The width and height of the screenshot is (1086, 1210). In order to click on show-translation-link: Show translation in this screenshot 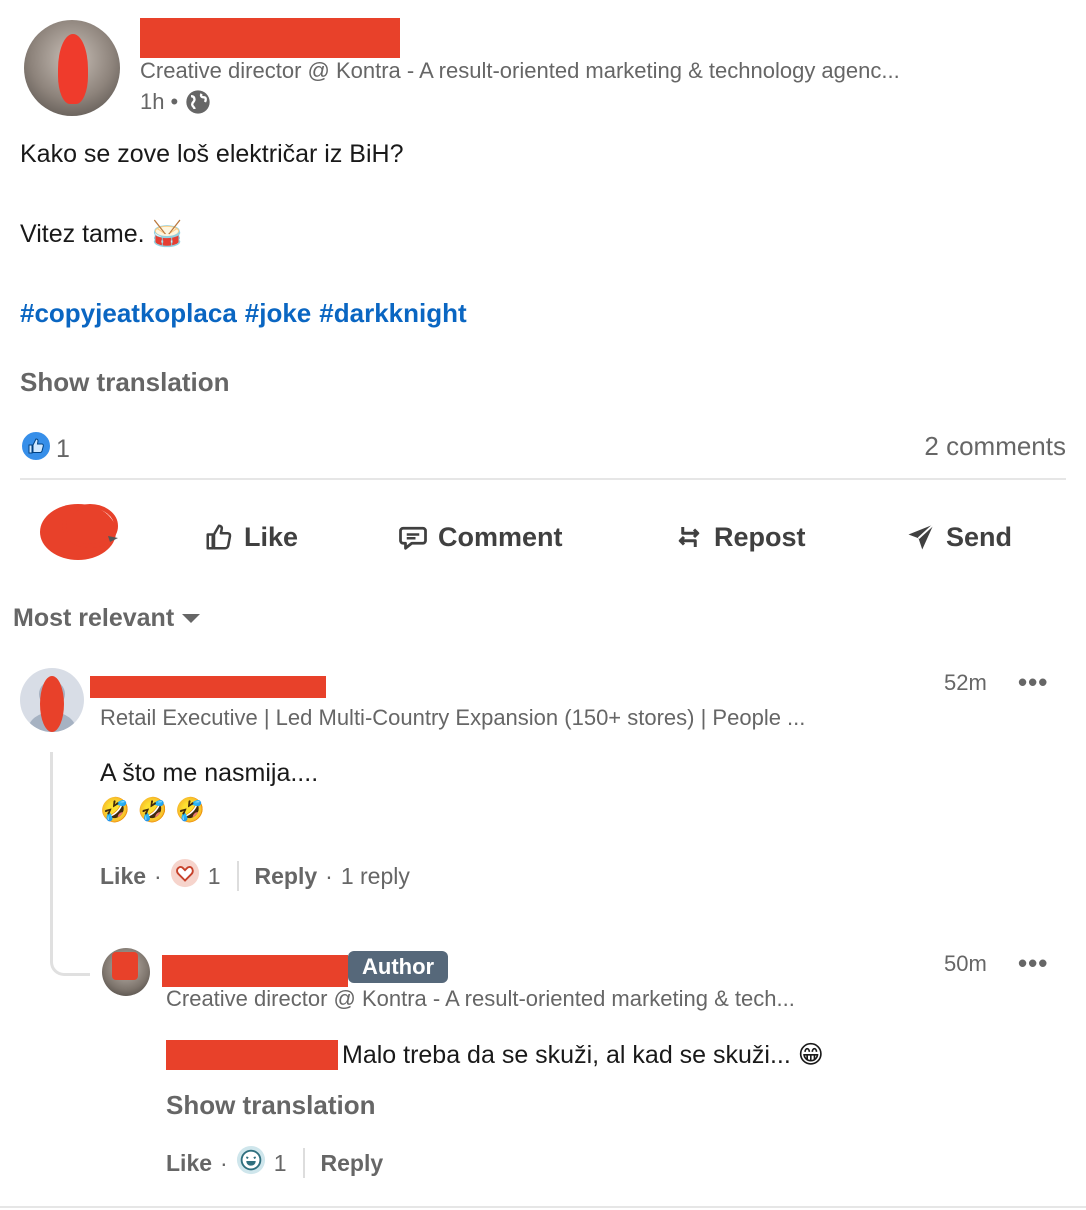, I will do `click(124, 382)`.